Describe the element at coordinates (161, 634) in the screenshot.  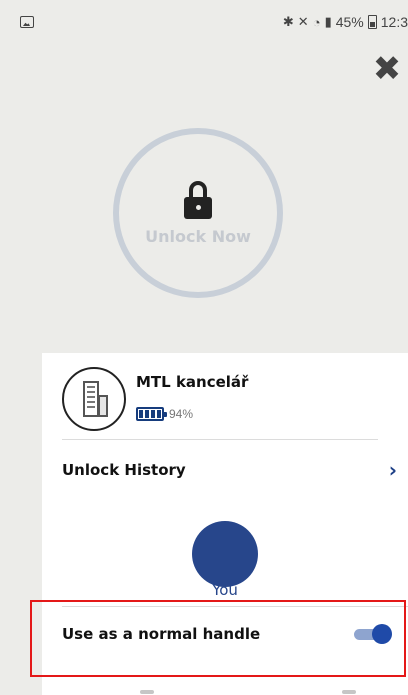
I see `normal-handle-label: Use as a normal handle` at that location.